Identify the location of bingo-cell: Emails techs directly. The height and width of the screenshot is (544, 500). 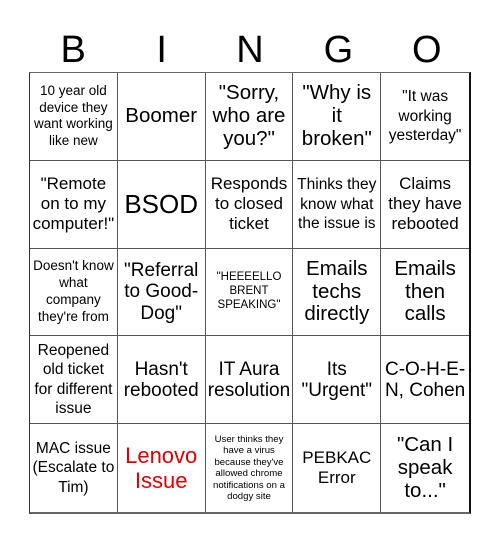
(337, 292).